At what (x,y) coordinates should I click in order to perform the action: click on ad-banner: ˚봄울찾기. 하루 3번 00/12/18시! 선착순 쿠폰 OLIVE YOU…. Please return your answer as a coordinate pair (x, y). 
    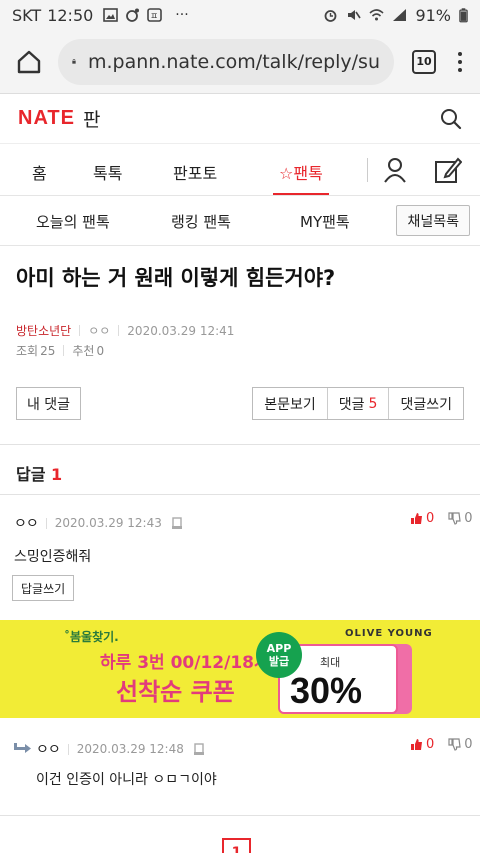
    Looking at the image, I should click on (240, 669).